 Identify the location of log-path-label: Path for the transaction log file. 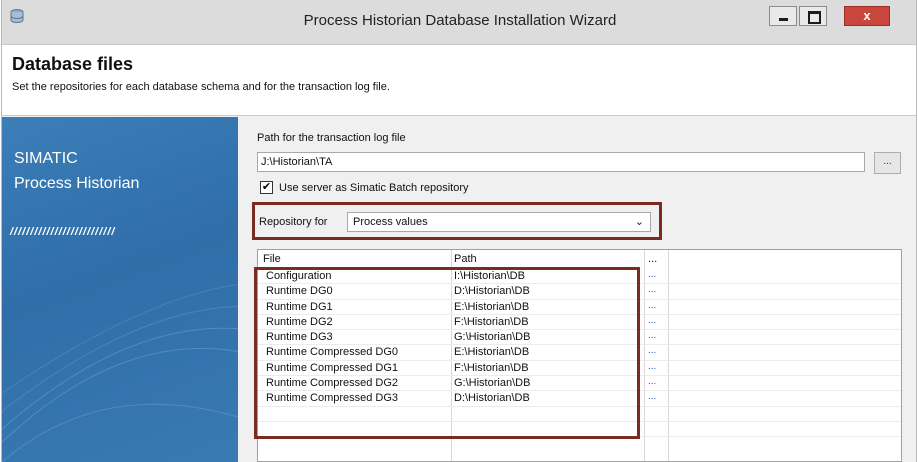
(331, 138).